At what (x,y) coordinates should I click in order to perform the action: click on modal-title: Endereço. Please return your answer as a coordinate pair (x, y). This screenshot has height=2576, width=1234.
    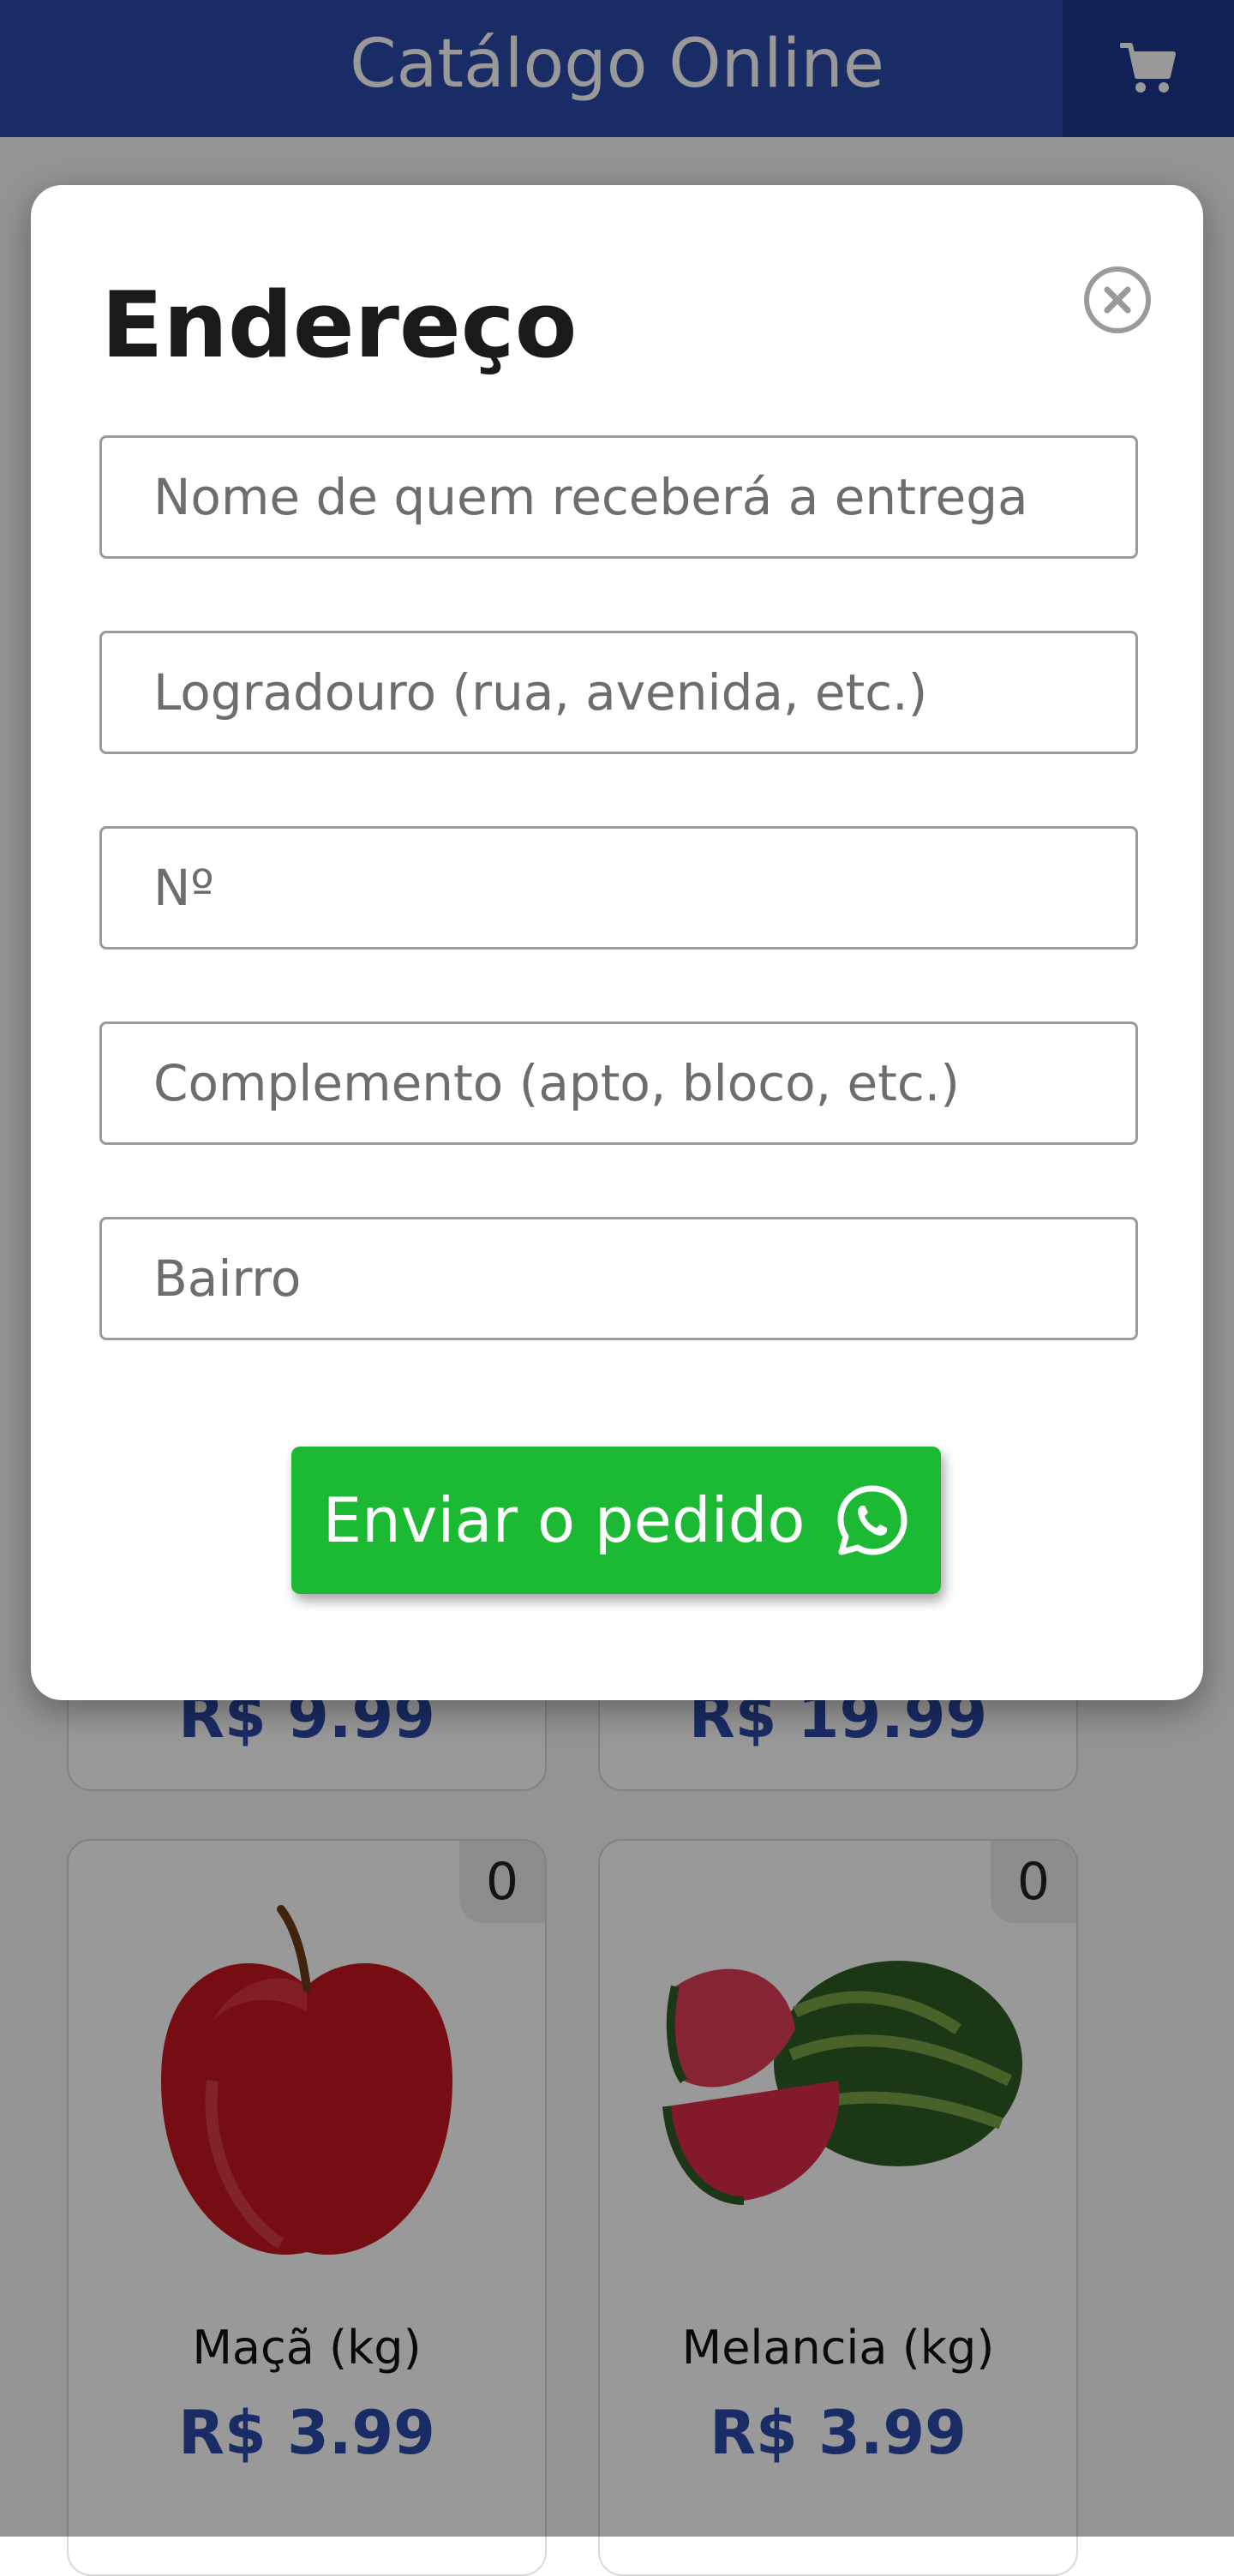
    Looking at the image, I should click on (339, 325).